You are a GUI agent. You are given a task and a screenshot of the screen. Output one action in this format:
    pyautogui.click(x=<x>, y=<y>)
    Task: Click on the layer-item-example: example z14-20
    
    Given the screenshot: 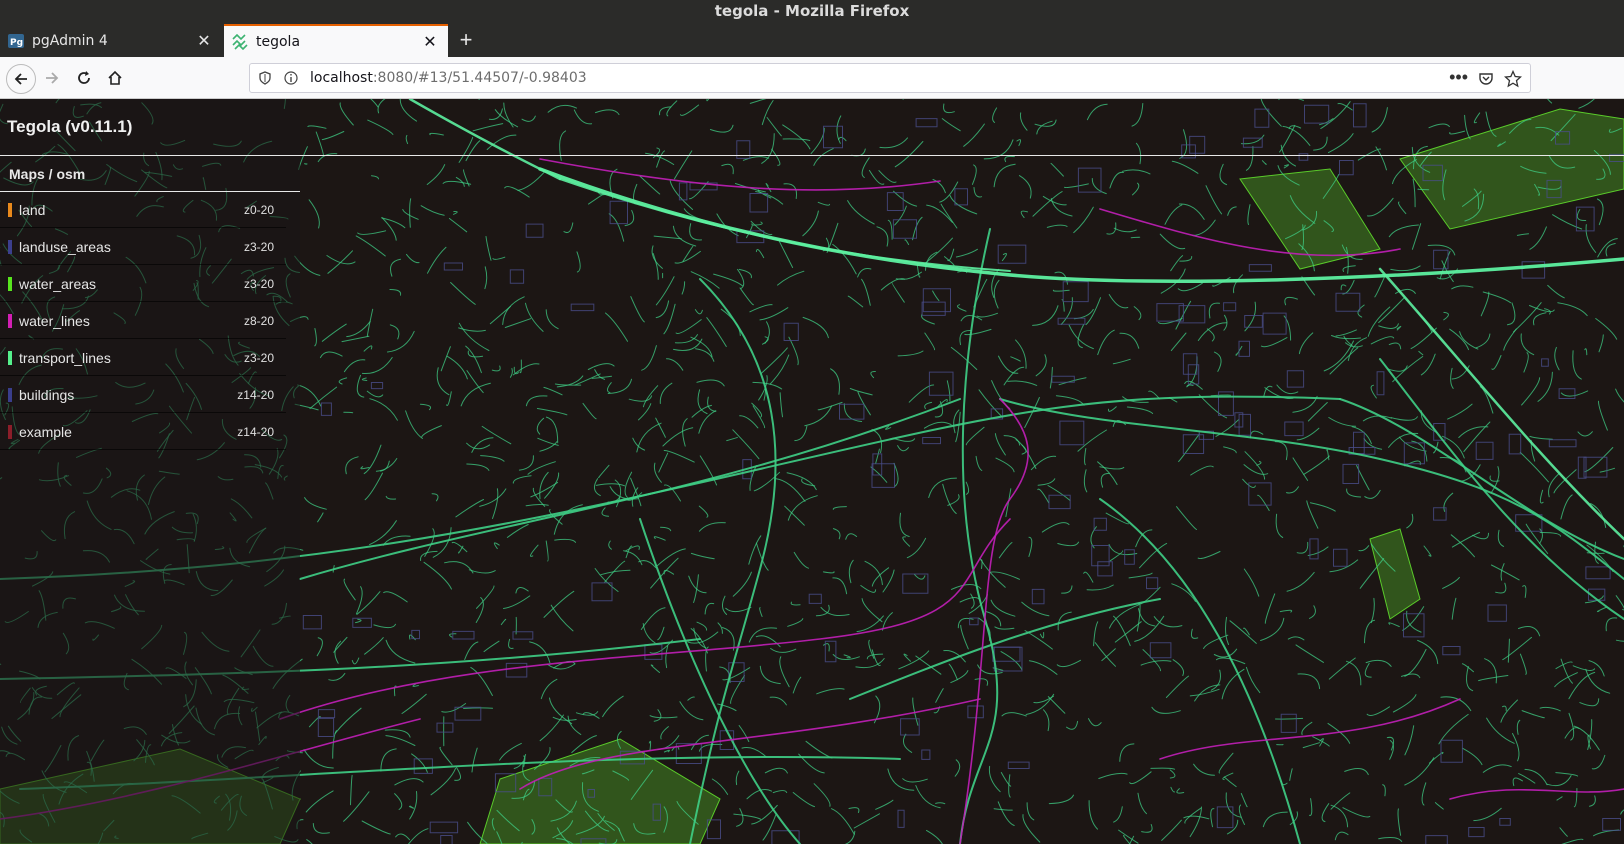 What is the action you would take?
    pyautogui.click(x=143, y=432)
    